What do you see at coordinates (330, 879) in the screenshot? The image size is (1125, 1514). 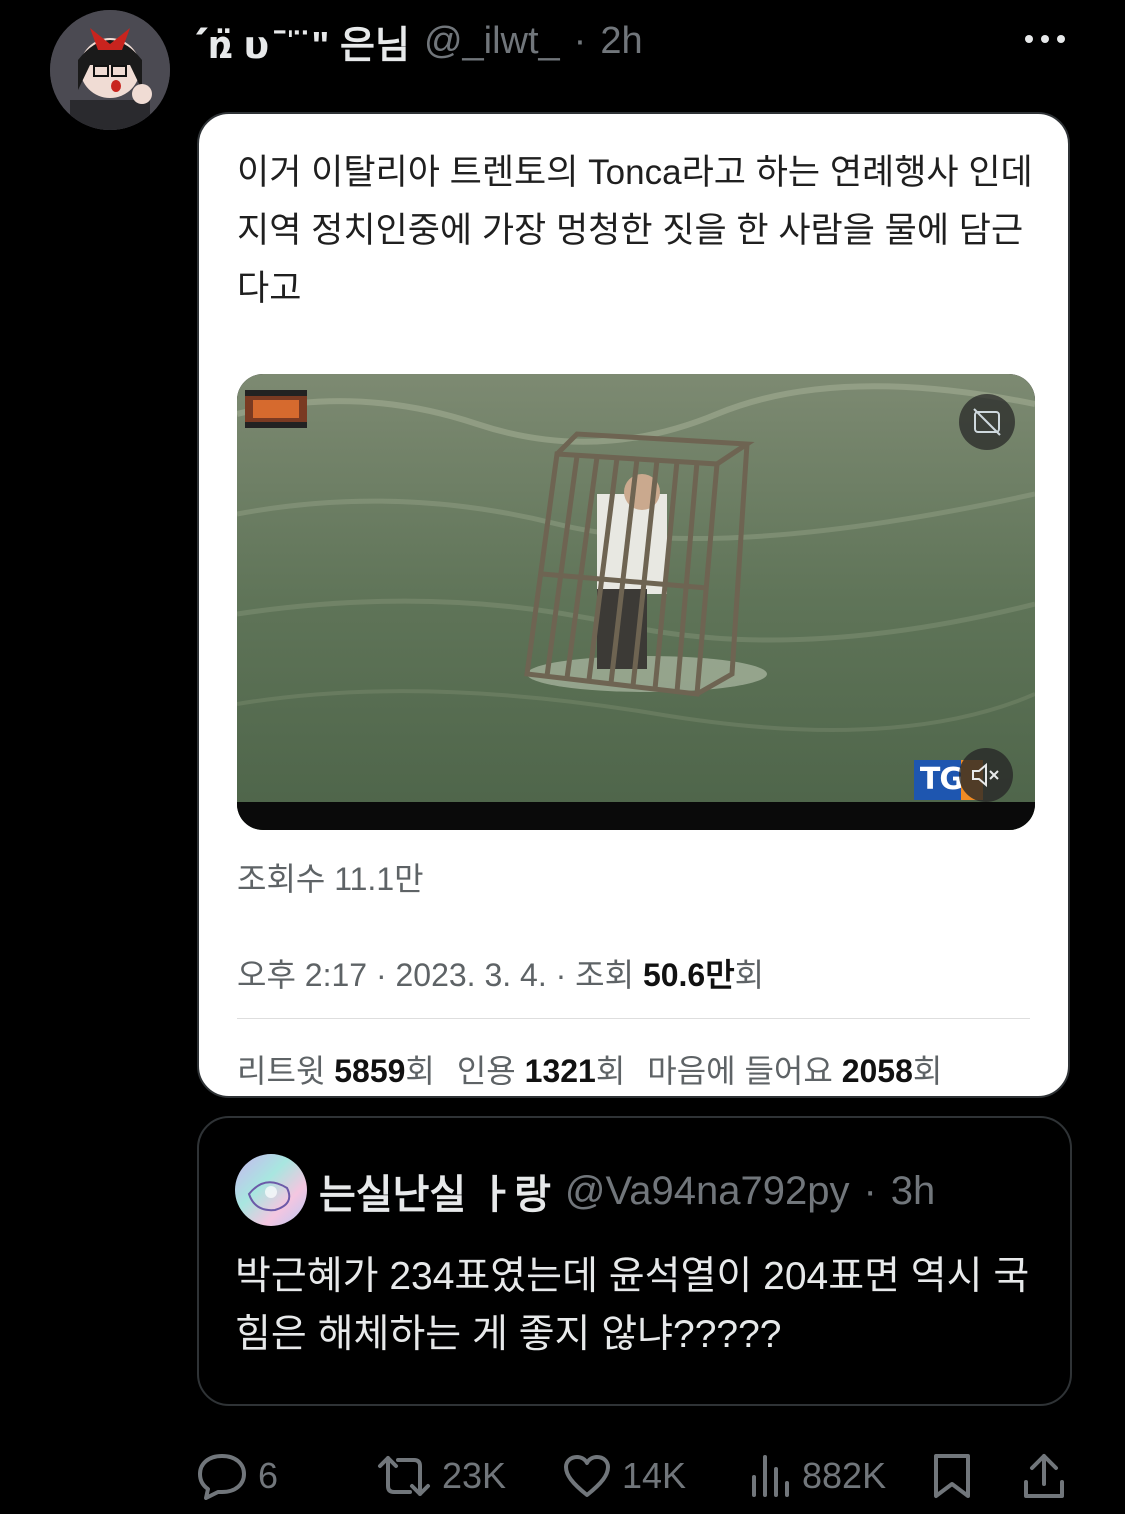 I see `video-views: 조회수 11.1만` at bounding box center [330, 879].